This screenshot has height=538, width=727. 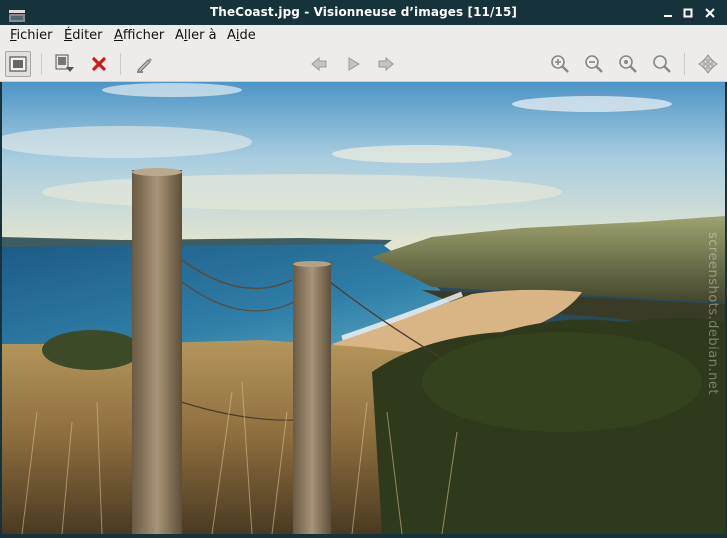 What do you see at coordinates (688, 13) in the screenshot?
I see `maximize-icon` at bounding box center [688, 13].